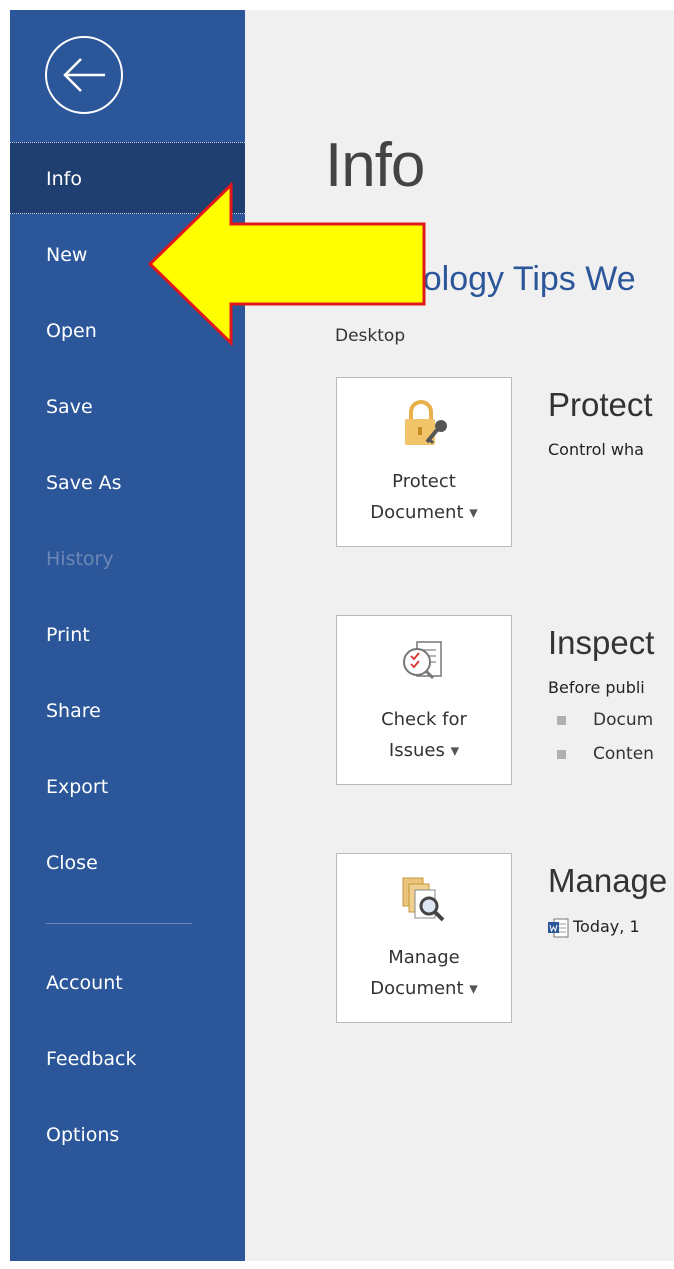  I want to click on lock-key-icon, so click(426, 422).